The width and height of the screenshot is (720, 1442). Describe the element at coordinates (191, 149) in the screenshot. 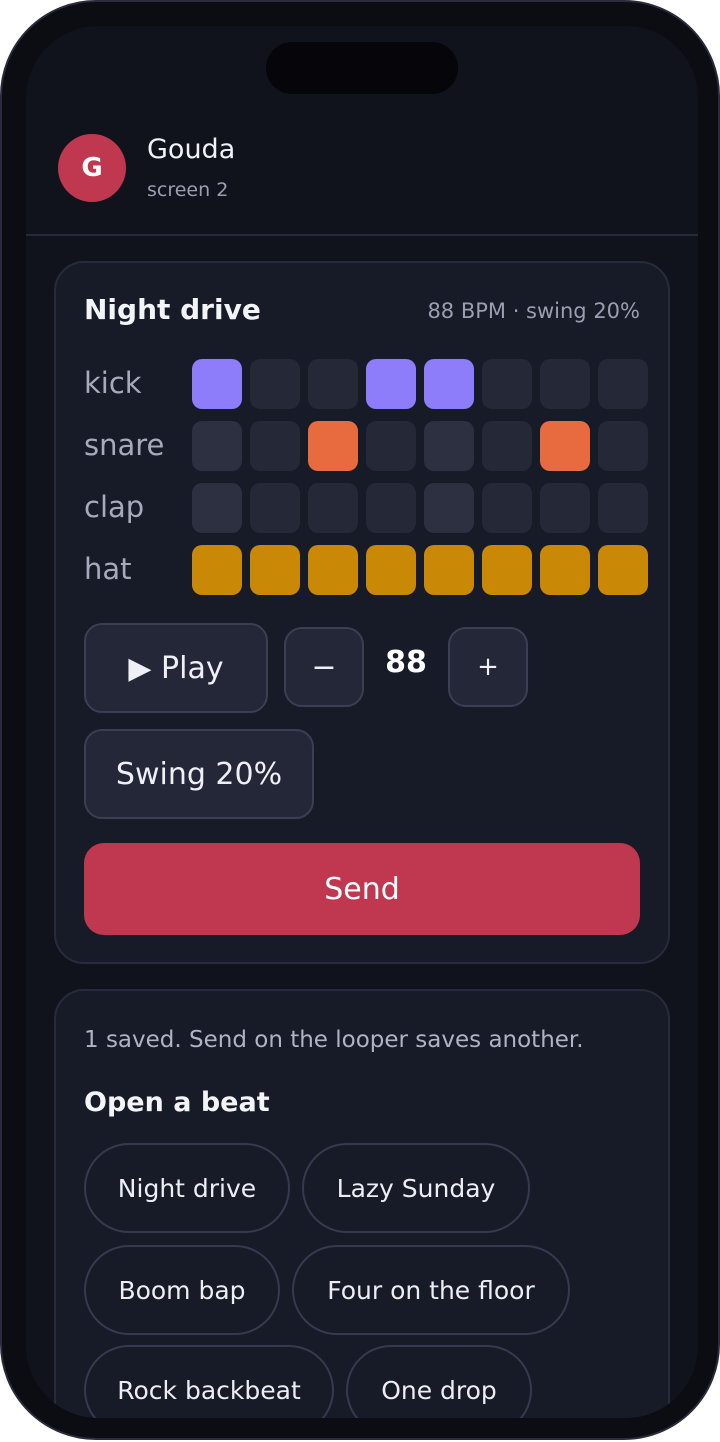

I see `contact-name: Gouda` at that location.